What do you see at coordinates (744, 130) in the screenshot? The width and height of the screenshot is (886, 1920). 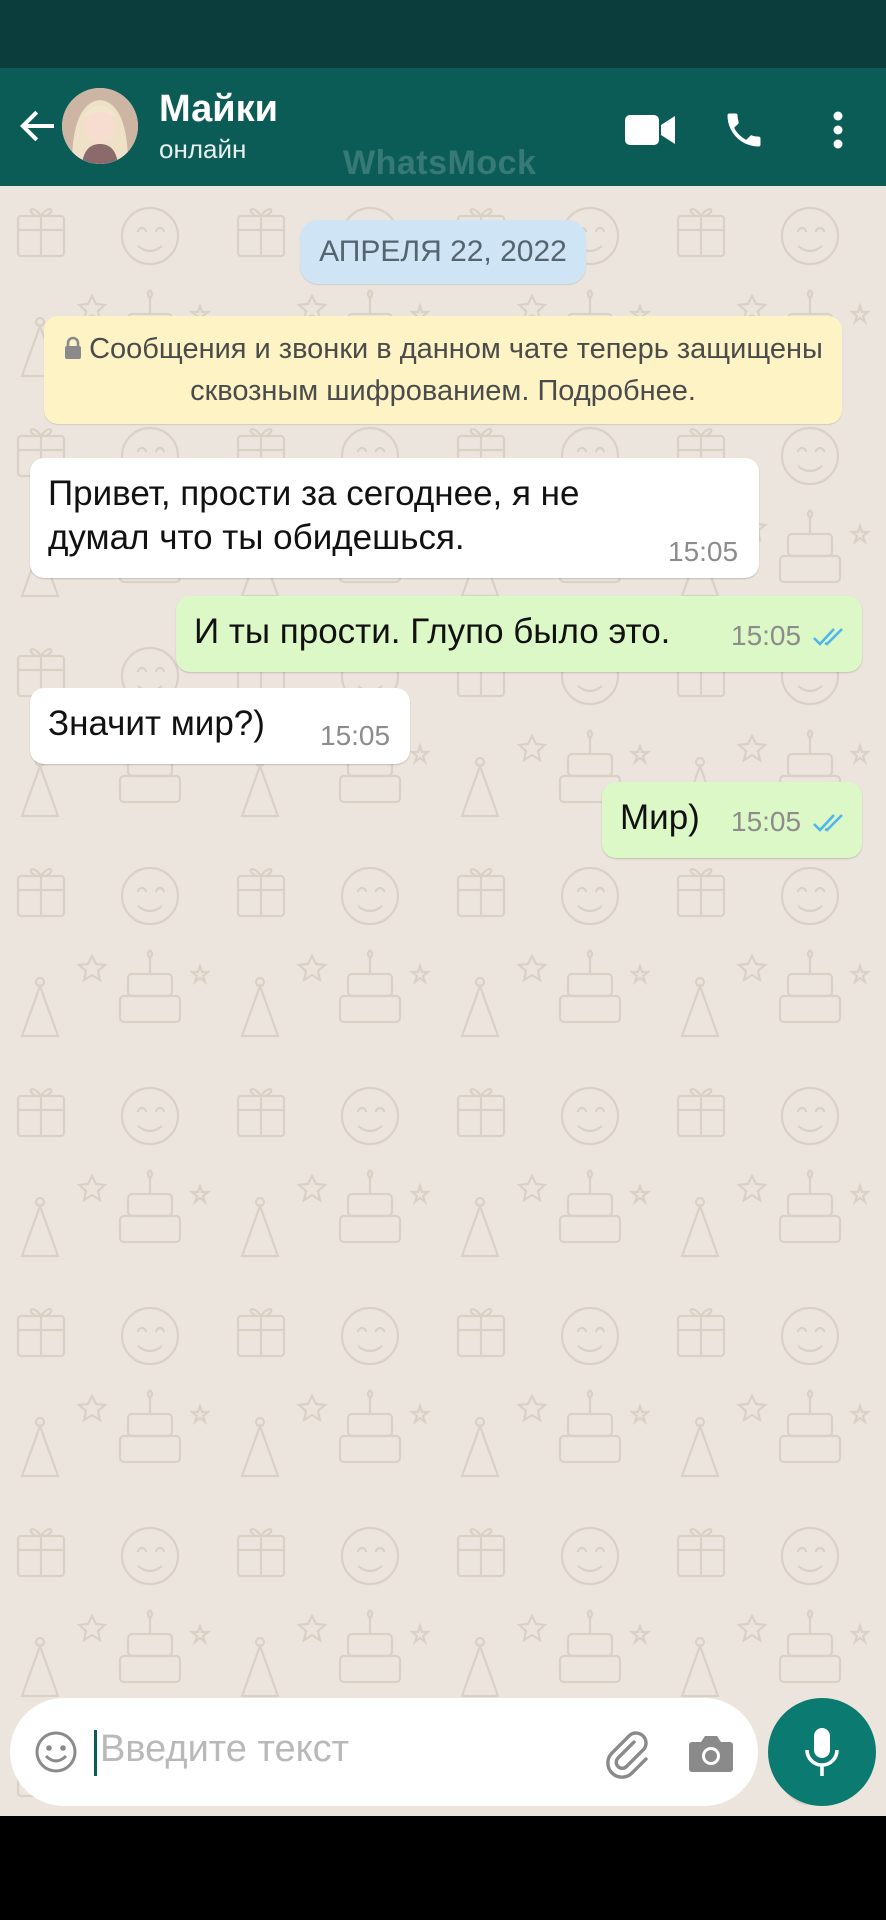 I see `phone-icon` at bounding box center [744, 130].